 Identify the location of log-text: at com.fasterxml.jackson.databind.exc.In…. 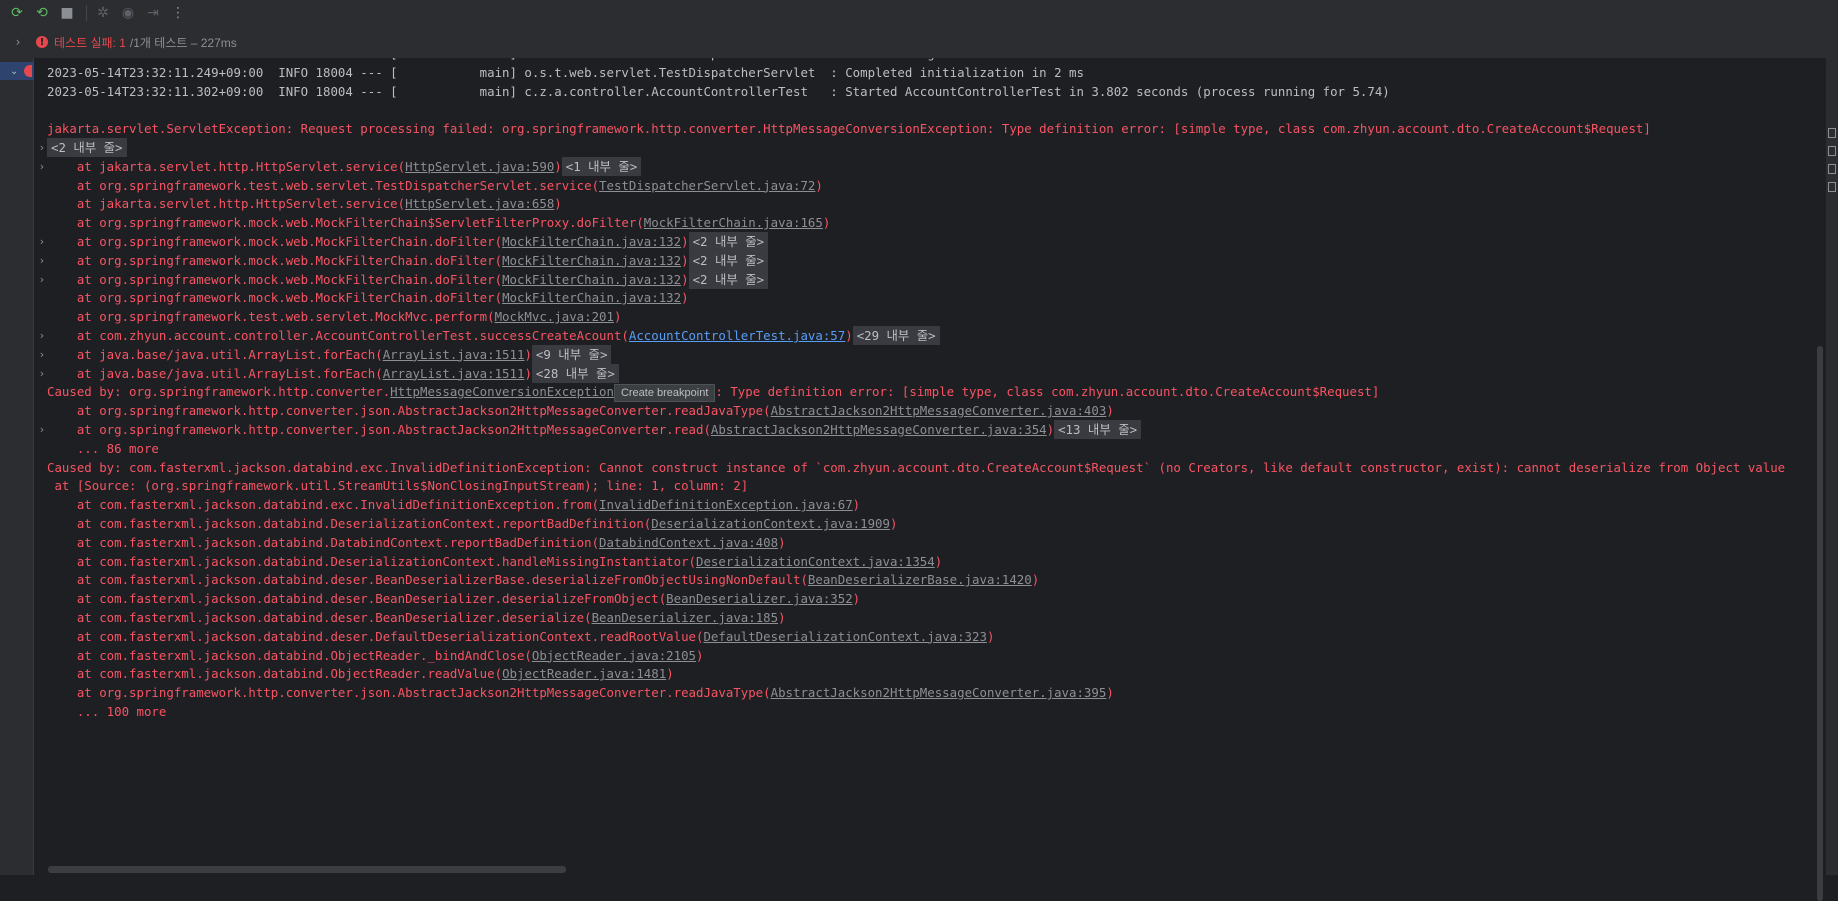
(323, 505).